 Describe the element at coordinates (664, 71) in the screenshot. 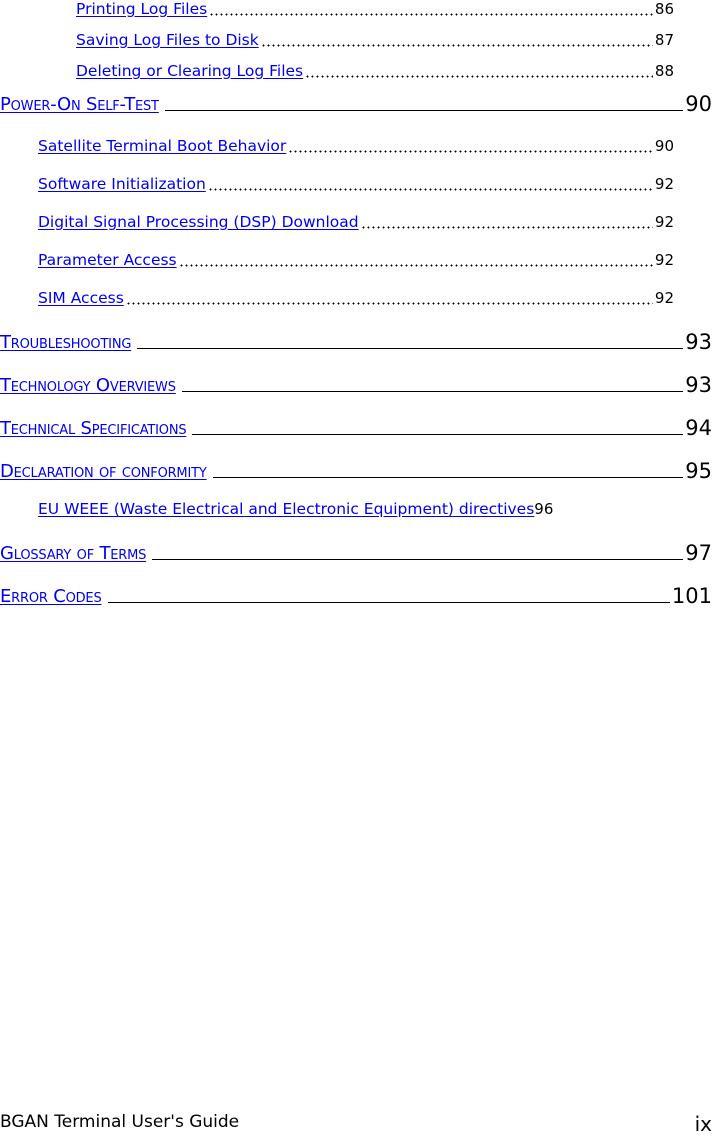

I see `toc-page-number: 88` at that location.